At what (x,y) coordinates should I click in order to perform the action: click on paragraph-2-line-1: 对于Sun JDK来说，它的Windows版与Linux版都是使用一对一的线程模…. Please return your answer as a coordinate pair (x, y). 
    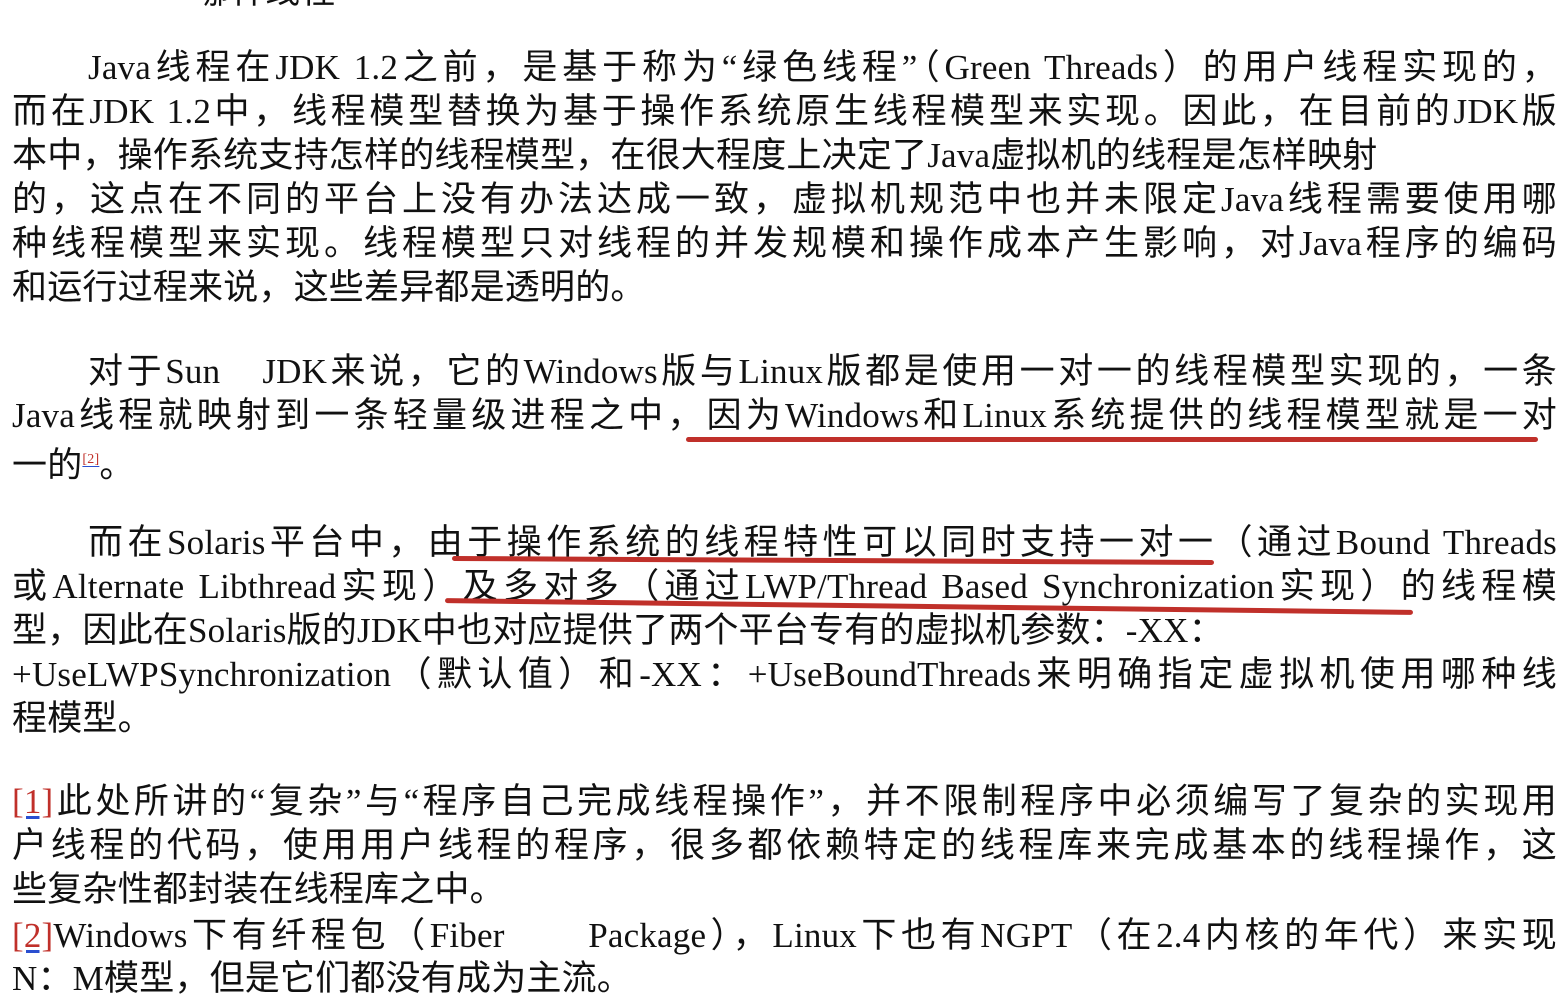
    Looking at the image, I should click on (822, 371).